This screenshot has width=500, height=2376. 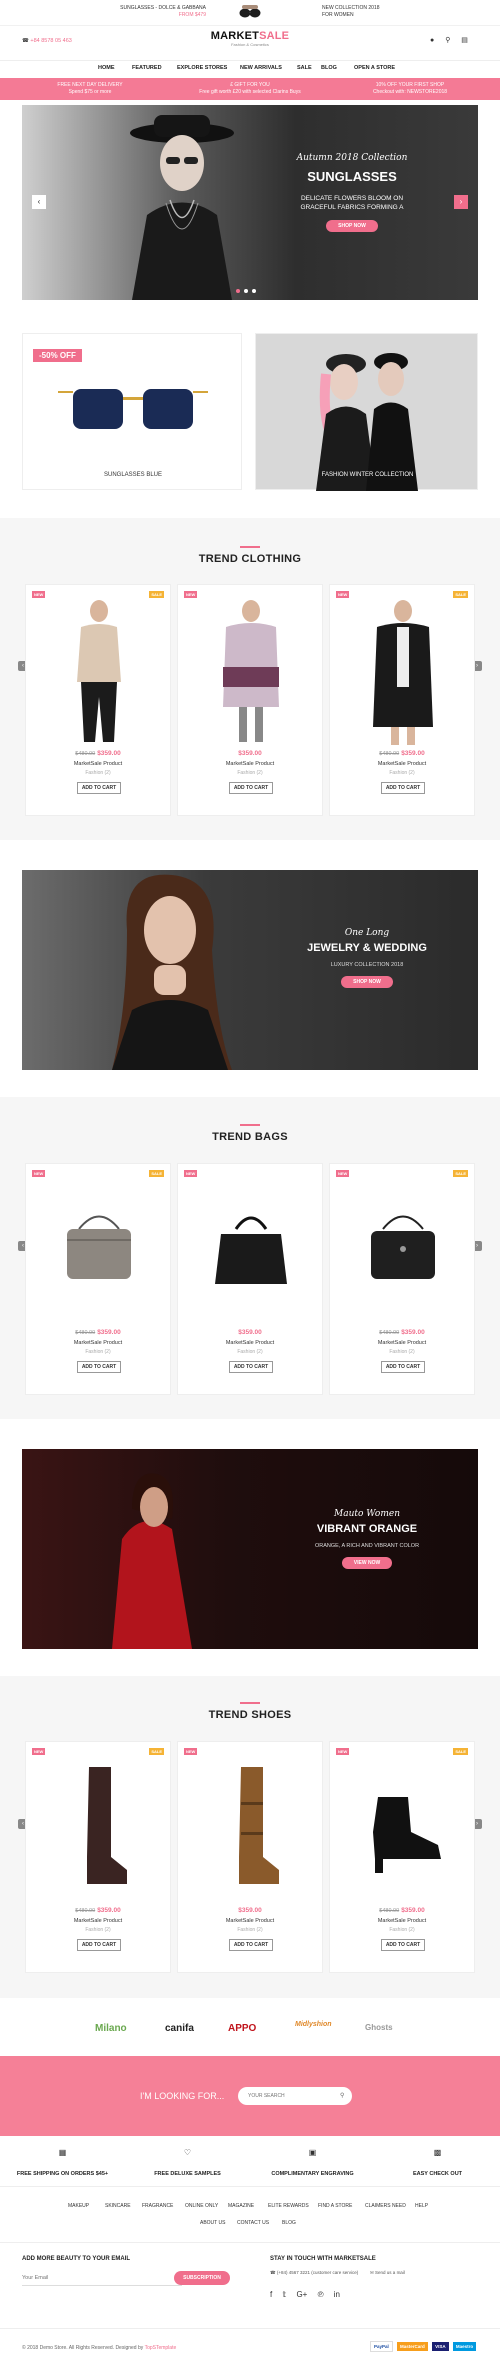 What do you see at coordinates (99, 671) in the screenshot?
I see `product-image` at bounding box center [99, 671].